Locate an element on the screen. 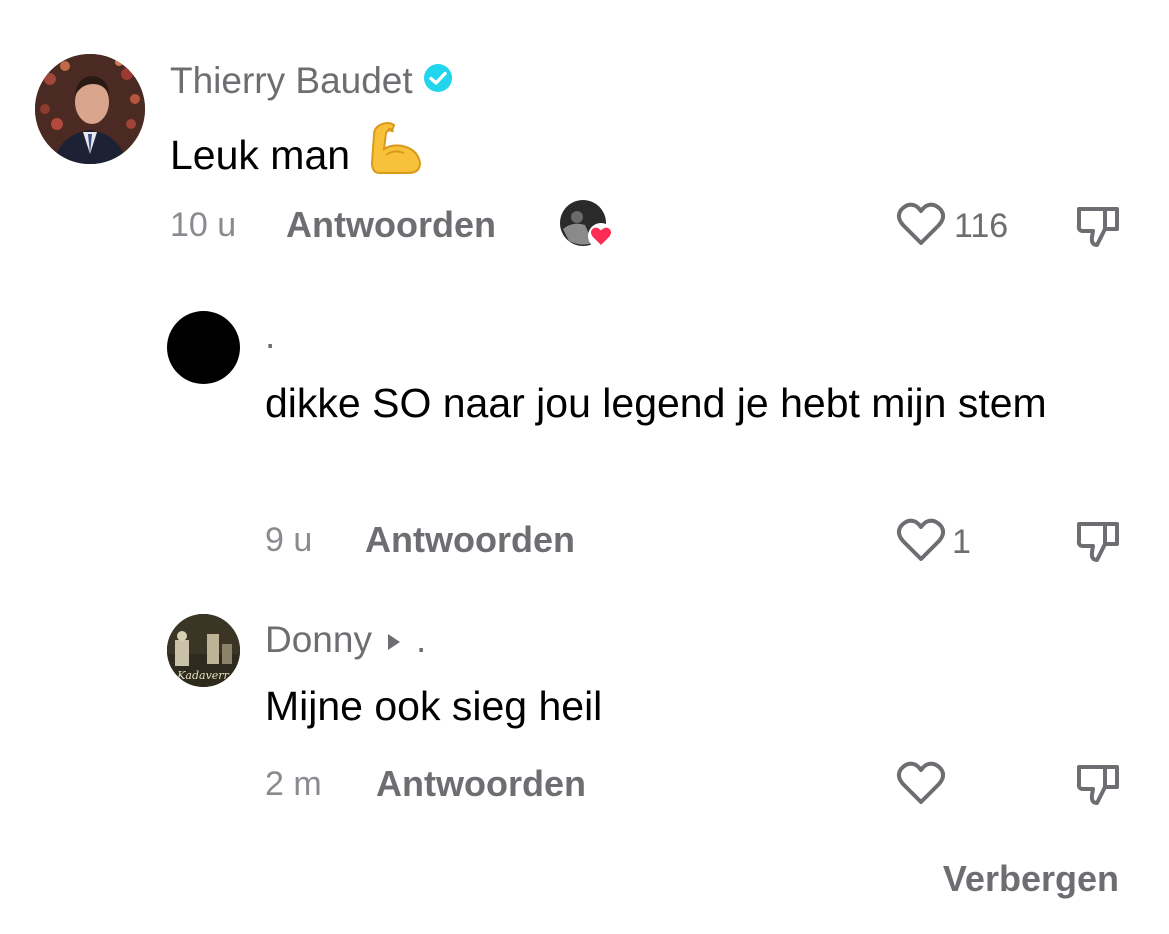 The image size is (1169, 934). comment-1-dislike-button is located at coordinates (1098, 228).